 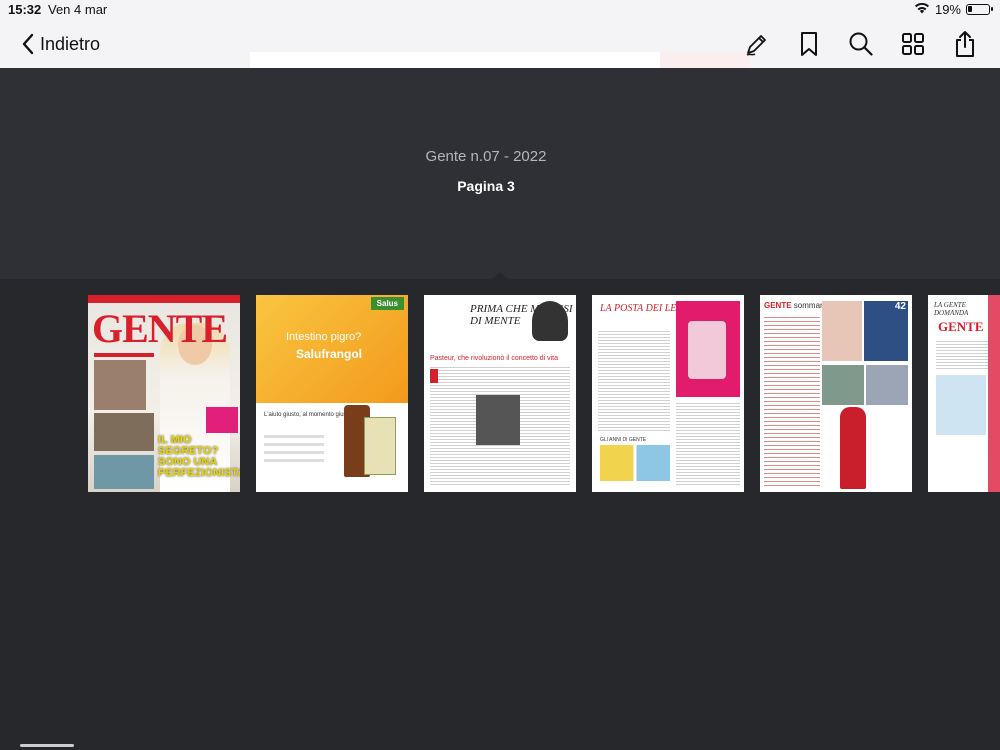 What do you see at coordinates (486, 186) in the screenshot?
I see `current-page-label: Pagina 3` at bounding box center [486, 186].